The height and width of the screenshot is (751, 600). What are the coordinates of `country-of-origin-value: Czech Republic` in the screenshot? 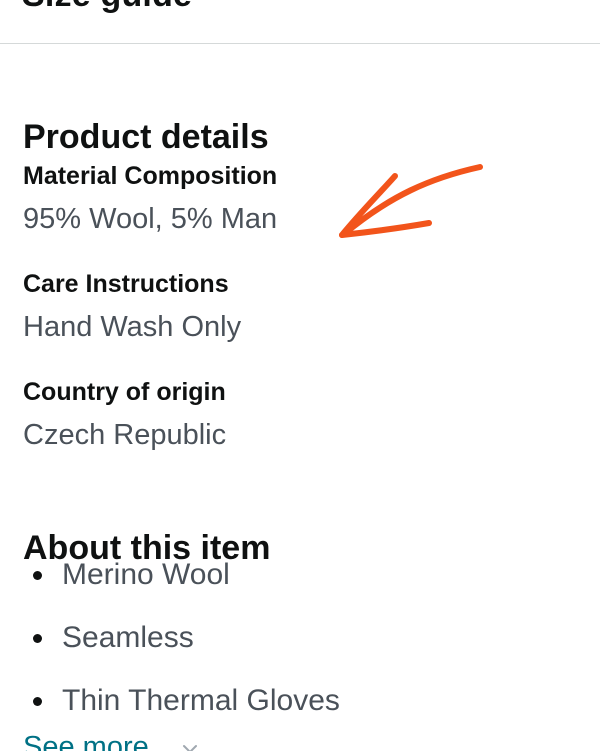 It's located at (125, 435).